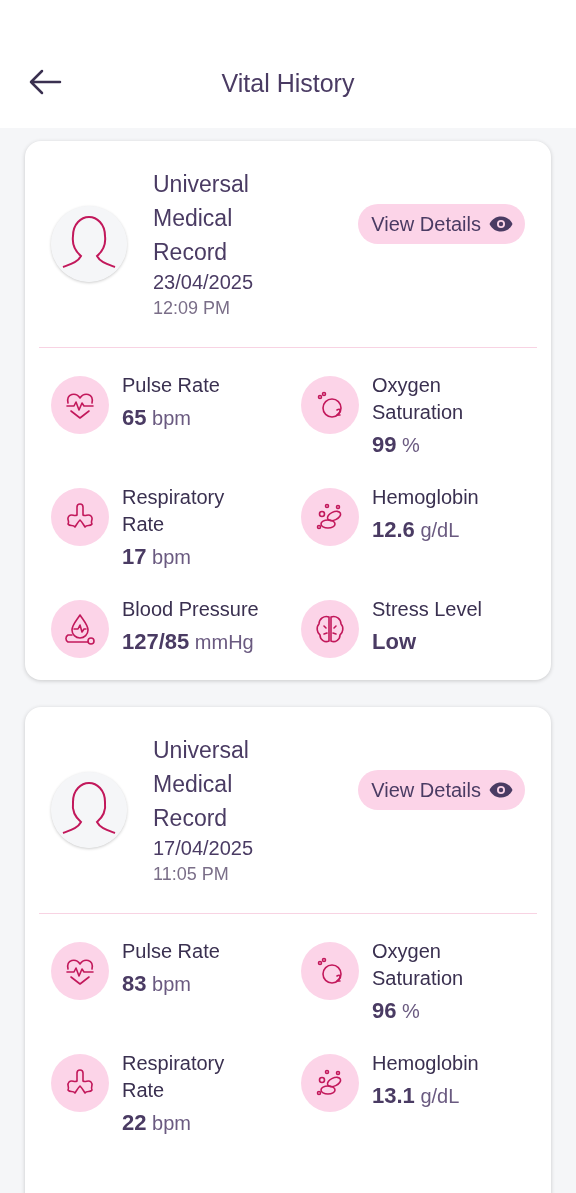 Image resolution: width=576 pixels, height=1193 pixels. What do you see at coordinates (427, 609) in the screenshot?
I see `vital-label: Stress Level` at bounding box center [427, 609].